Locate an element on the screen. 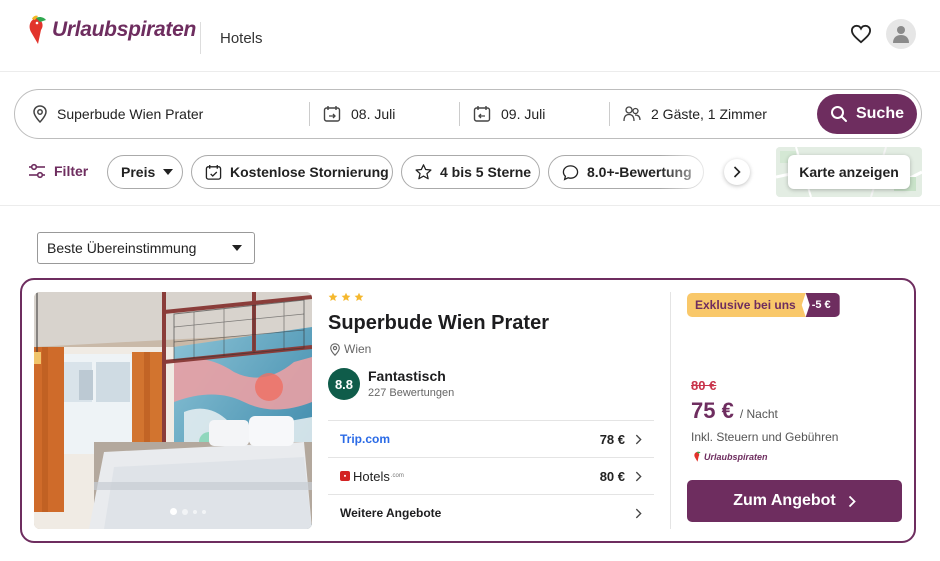 The width and height of the screenshot is (940, 561). current-price: 75 € / Nacht is located at coordinates (734, 411).